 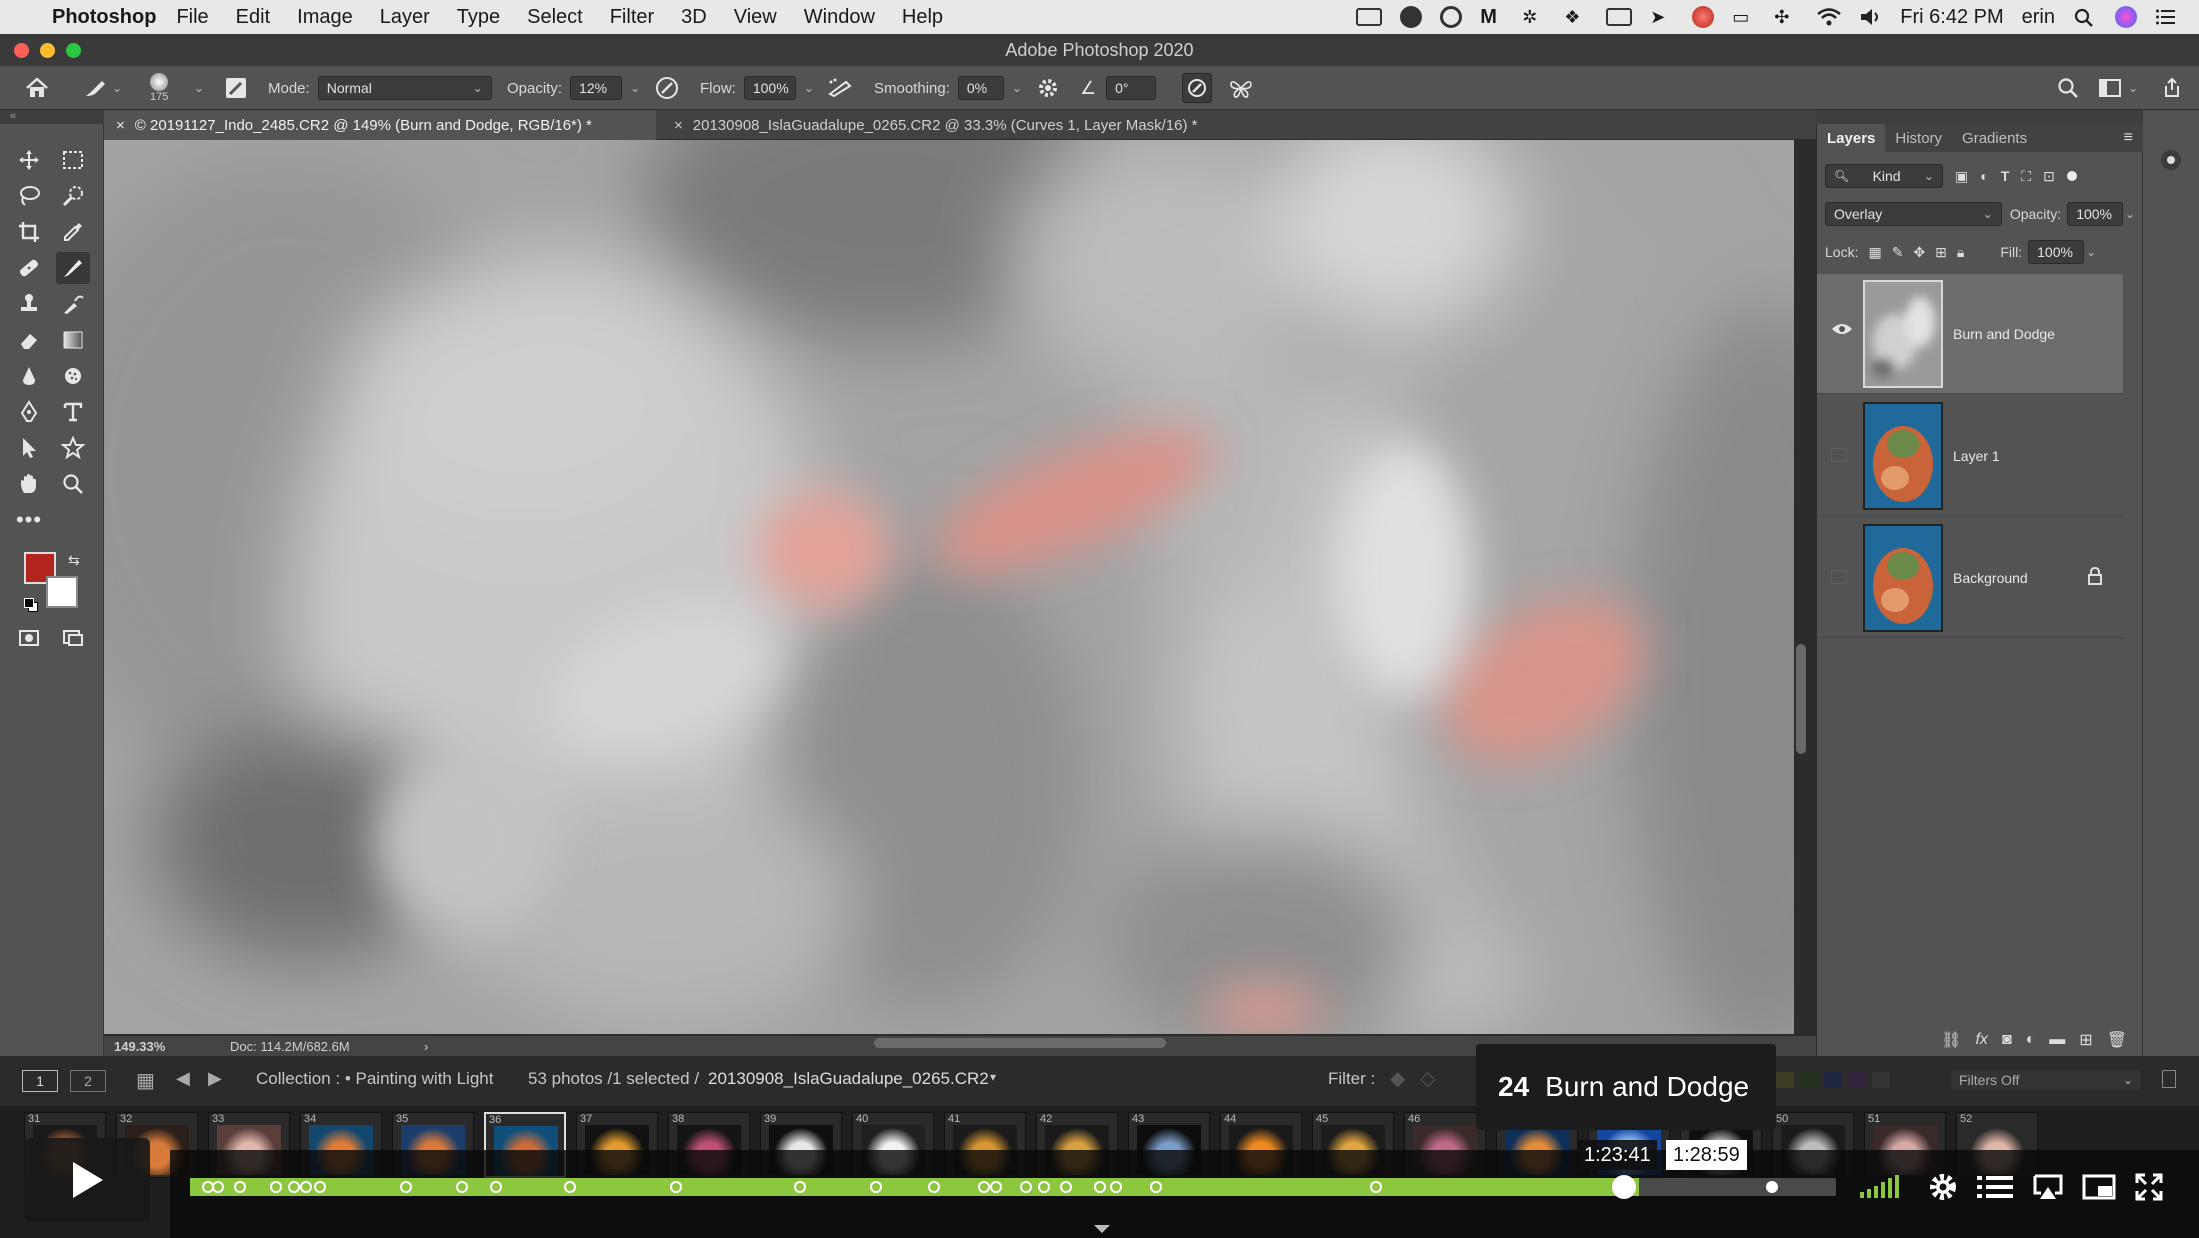 I want to click on dropbox-icon: ❖, so click(x=1576, y=17).